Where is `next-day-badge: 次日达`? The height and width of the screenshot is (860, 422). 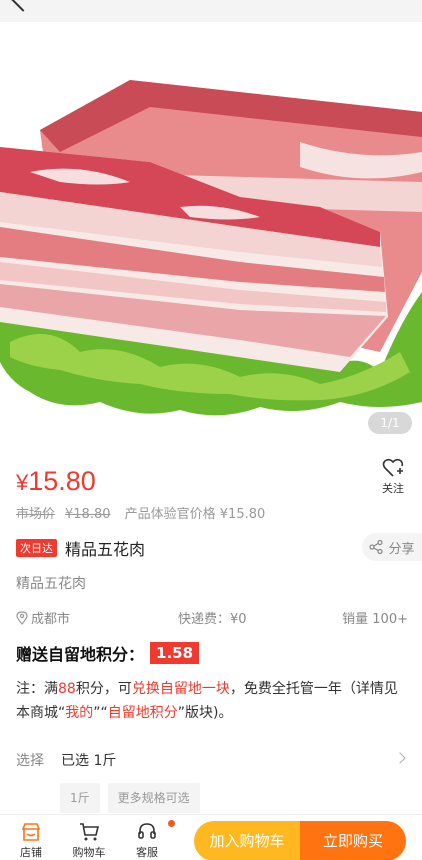 next-day-badge: 次日达 is located at coordinates (36, 548).